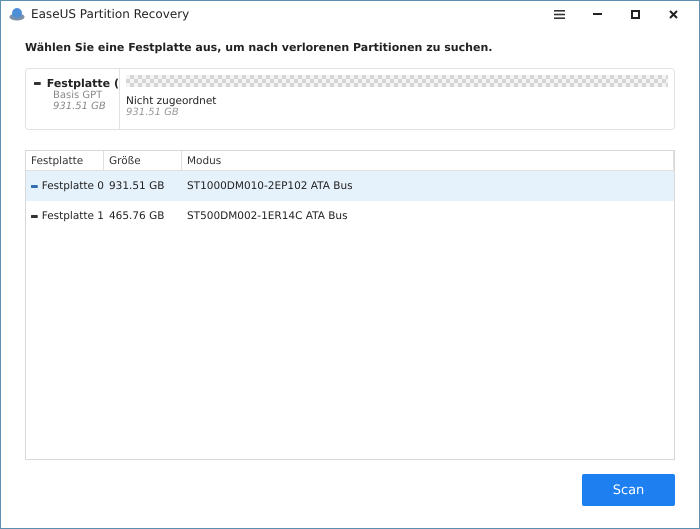  Describe the element at coordinates (673, 14) in the screenshot. I see `close-icon` at that location.